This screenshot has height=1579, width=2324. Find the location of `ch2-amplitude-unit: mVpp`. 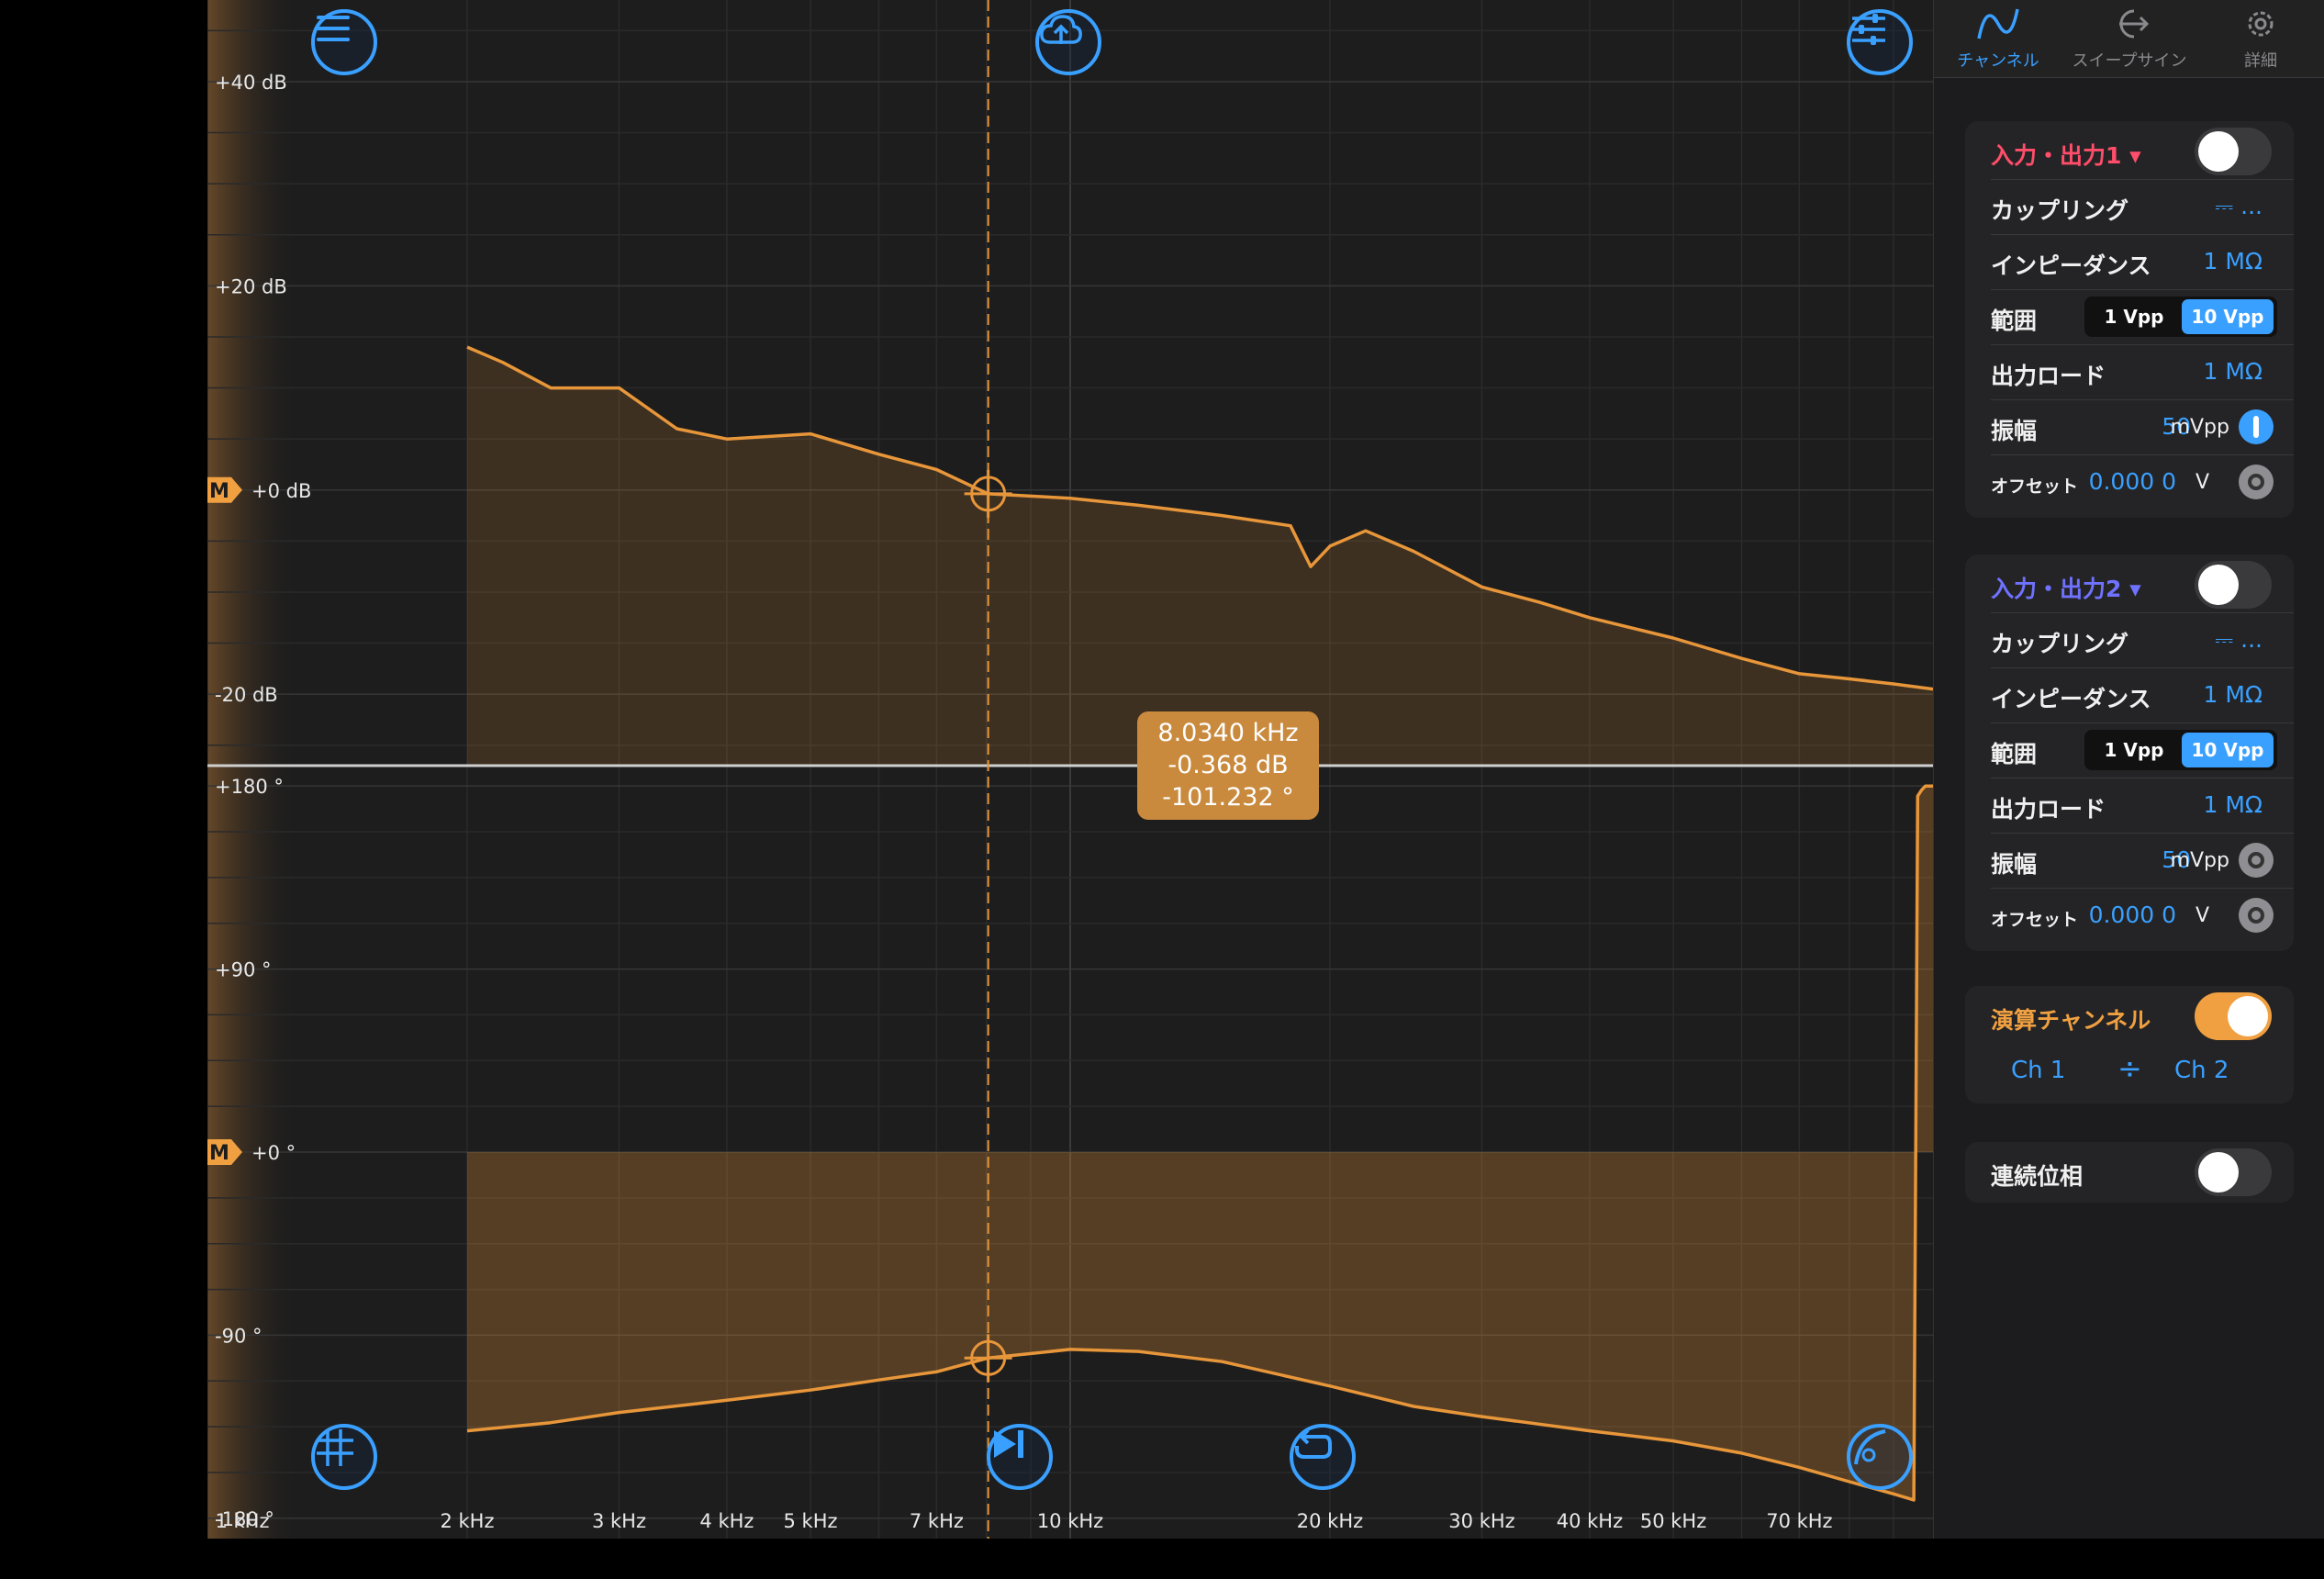

ch2-amplitude-unit: mVpp is located at coordinates (2199, 861).